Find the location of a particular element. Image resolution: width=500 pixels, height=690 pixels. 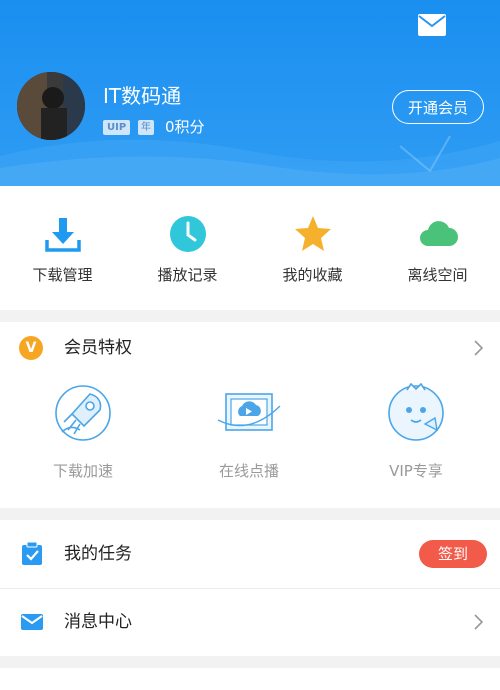

avatar is located at coordinates (51, 106).